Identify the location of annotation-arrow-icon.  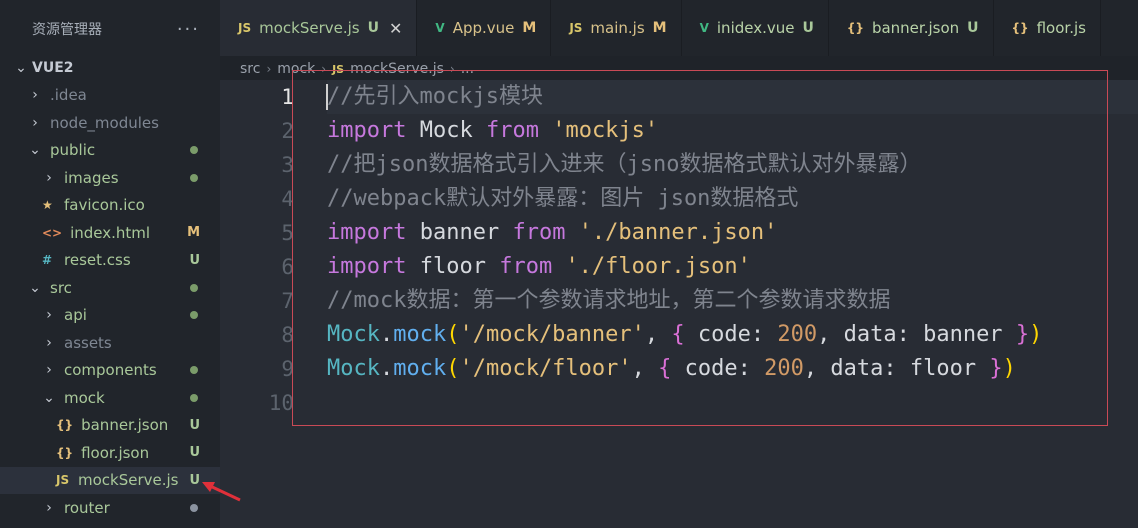
(221, 492).